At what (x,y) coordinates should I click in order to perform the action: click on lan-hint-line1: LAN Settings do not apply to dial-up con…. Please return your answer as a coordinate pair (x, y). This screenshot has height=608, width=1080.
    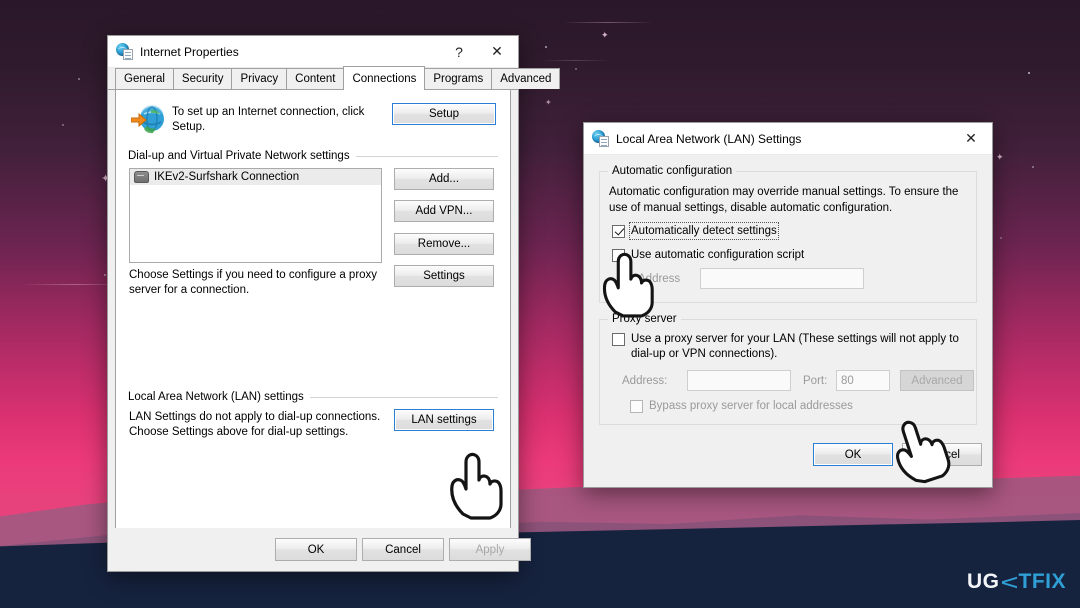
    Looking at the image, I should click on (255, 417).